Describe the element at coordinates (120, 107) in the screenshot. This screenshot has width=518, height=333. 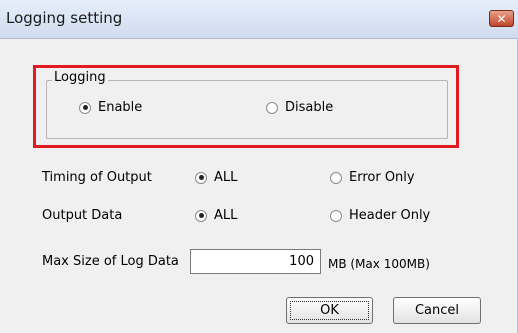
I see `radio-label: Enable` at that location.